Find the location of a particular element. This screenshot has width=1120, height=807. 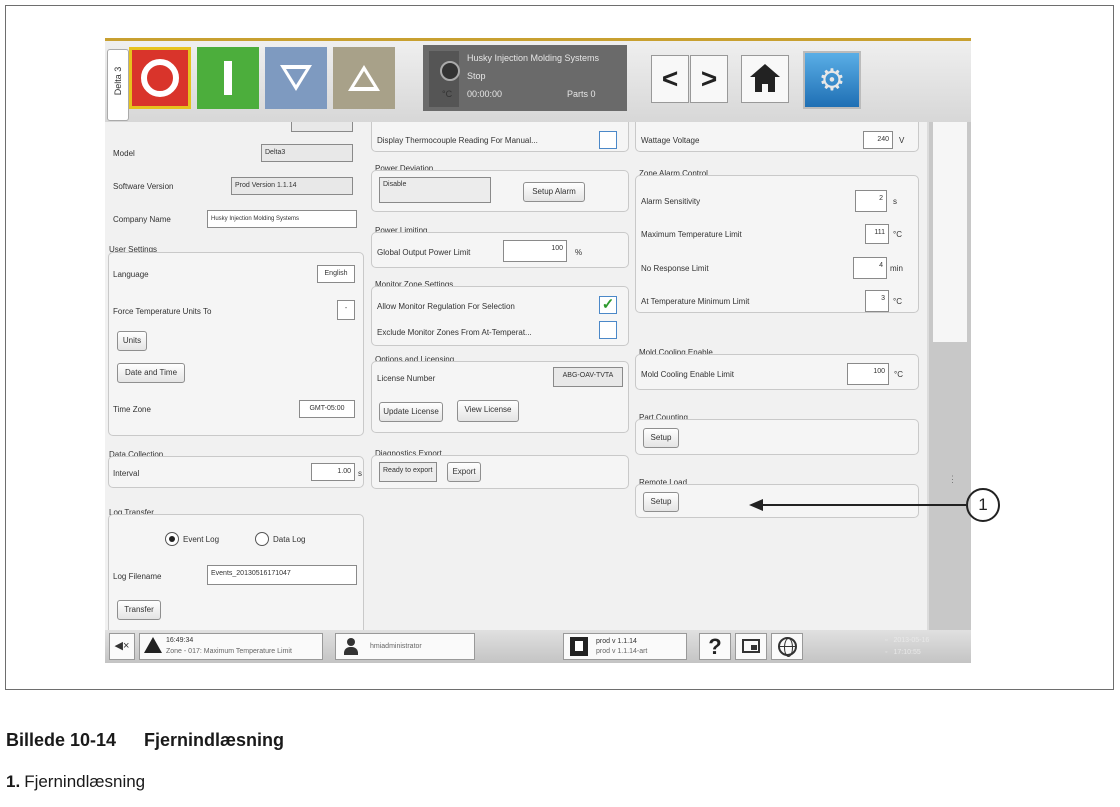

home-icon is located at coordinates (765, 70).